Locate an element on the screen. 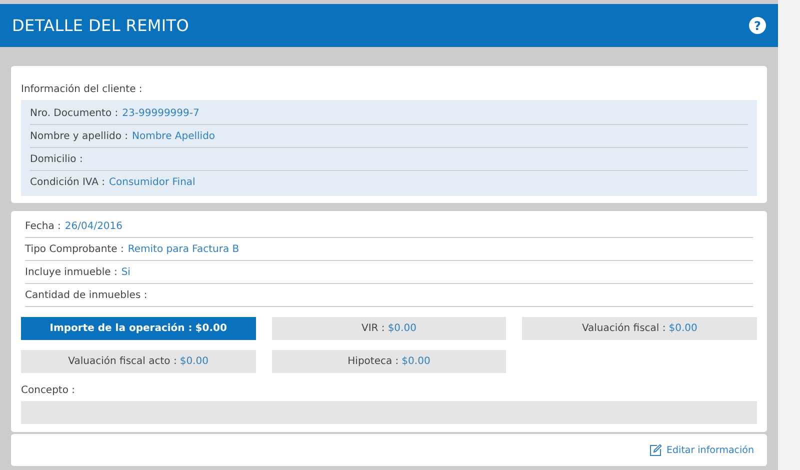  concept-label: Concepto : is located at coordinates (48, 391).